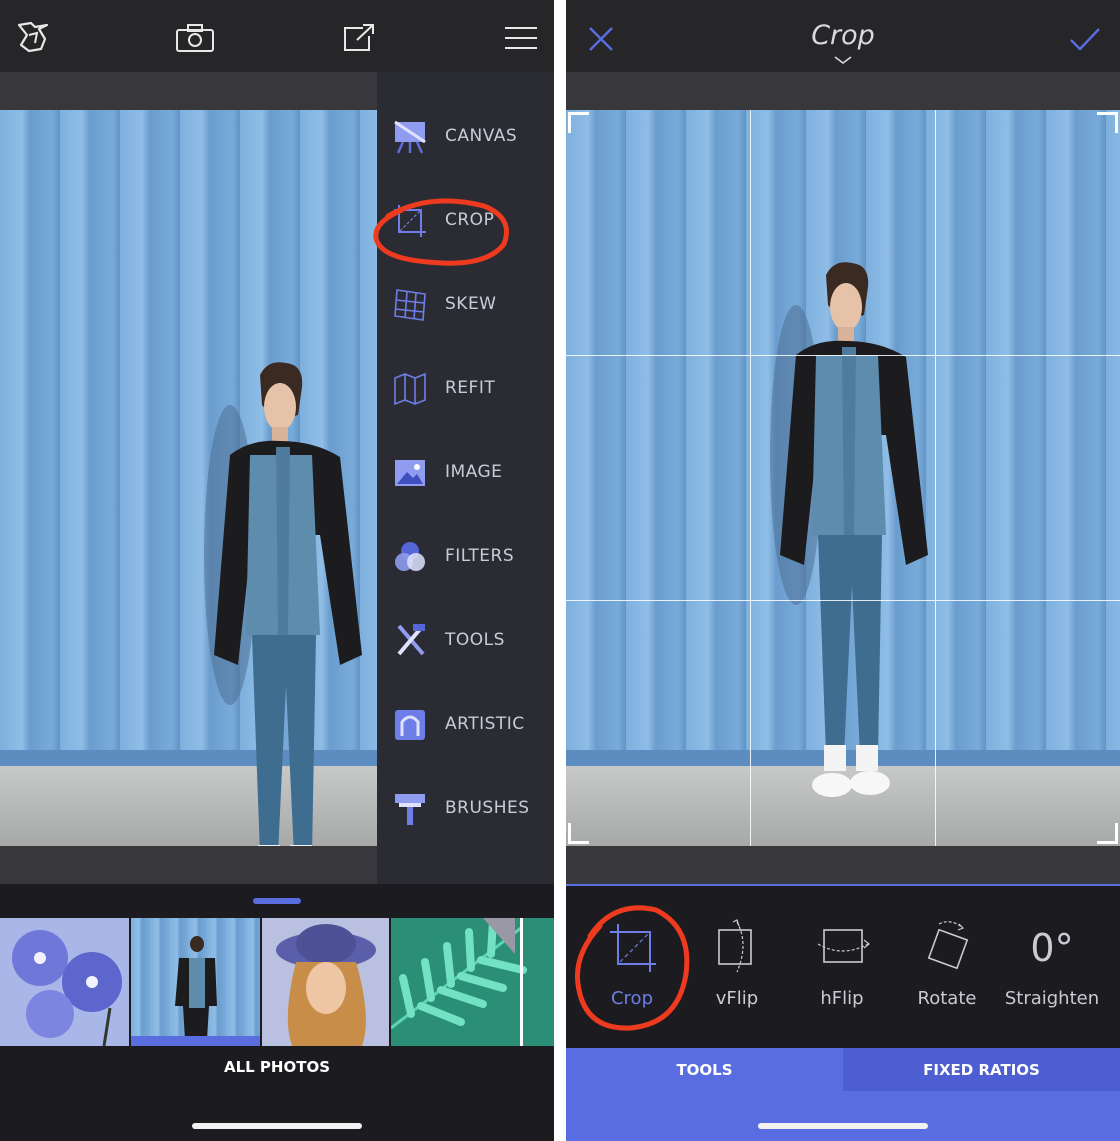  I want to click on straighten-value: 0°, so click(1052, 948).